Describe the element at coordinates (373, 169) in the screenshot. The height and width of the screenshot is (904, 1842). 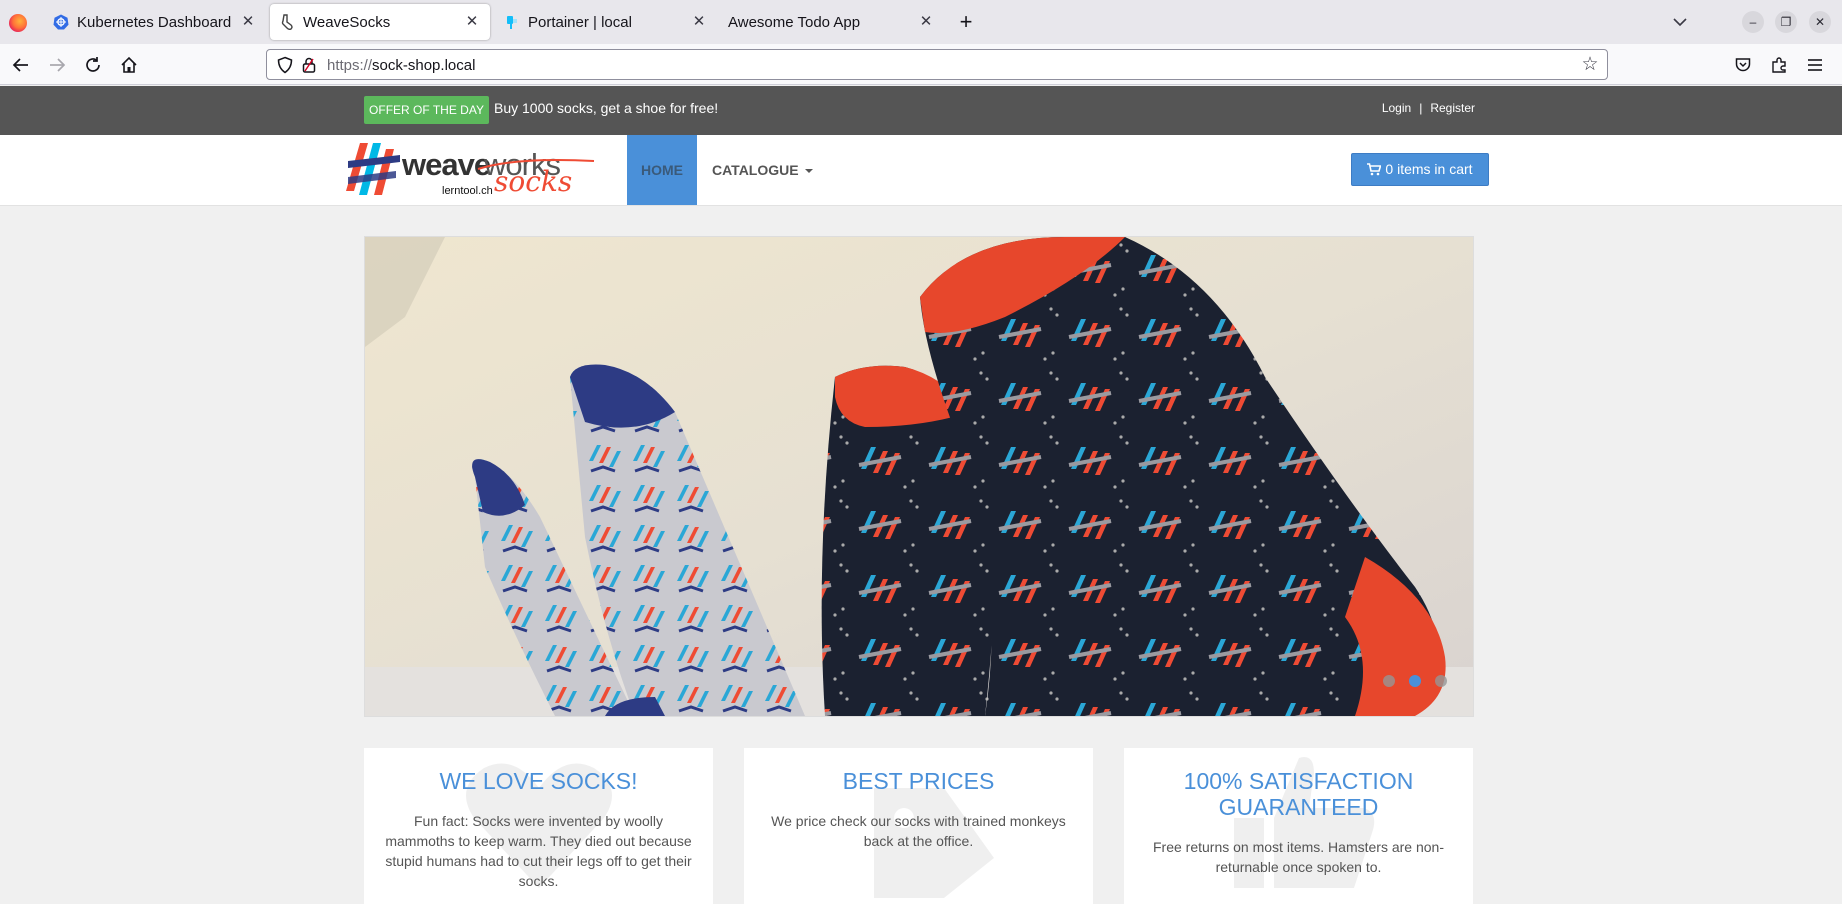
I see `weaveworks-logo-icon` at that location.